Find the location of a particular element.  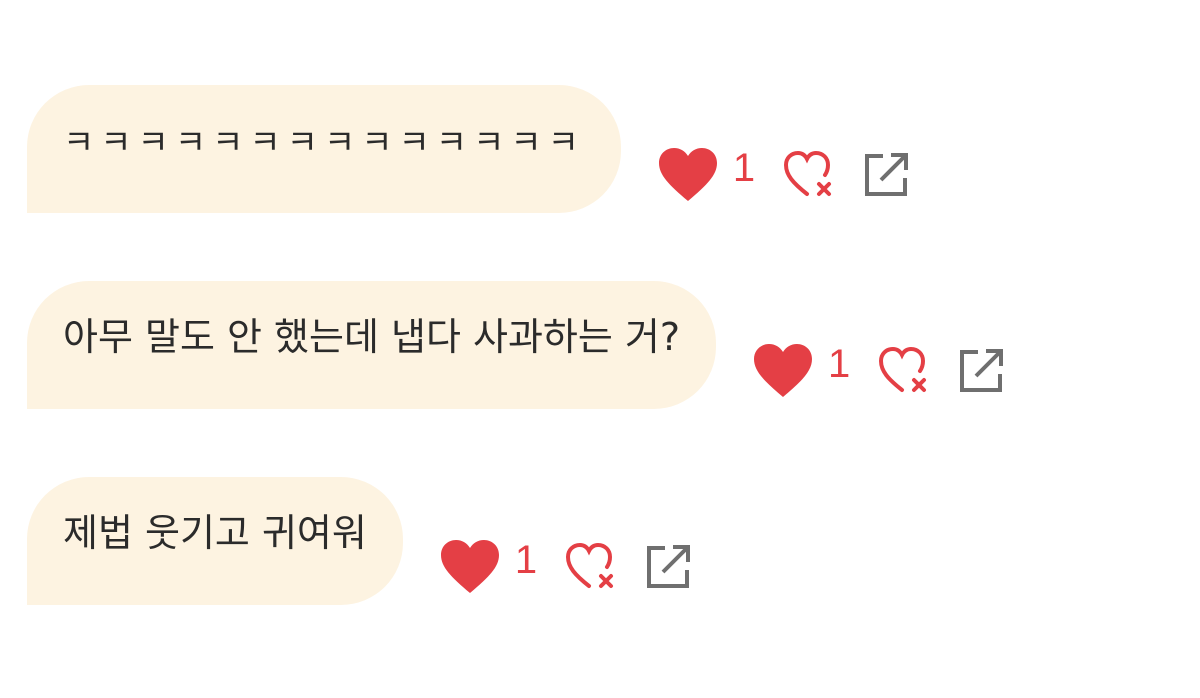

message-bubble: 아무 말도 안 했는데 냅다 사과하는 거? is located at coordinates (372, 345).